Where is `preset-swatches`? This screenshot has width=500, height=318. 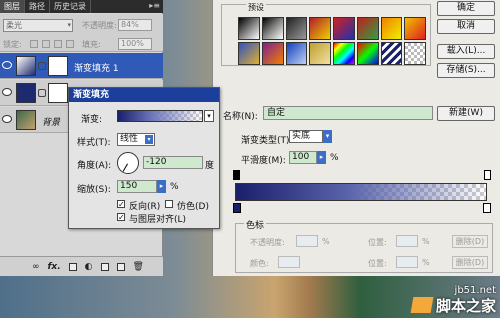 preset-swatches is located at coordinates (332, 41).